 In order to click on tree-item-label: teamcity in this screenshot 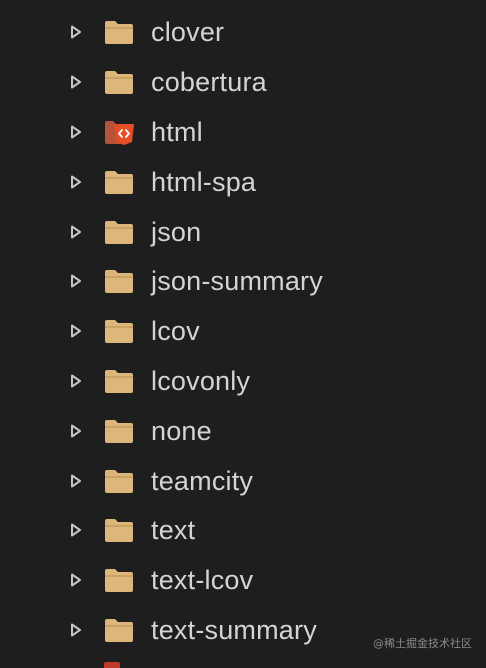, I will do `click(202, 481)`.